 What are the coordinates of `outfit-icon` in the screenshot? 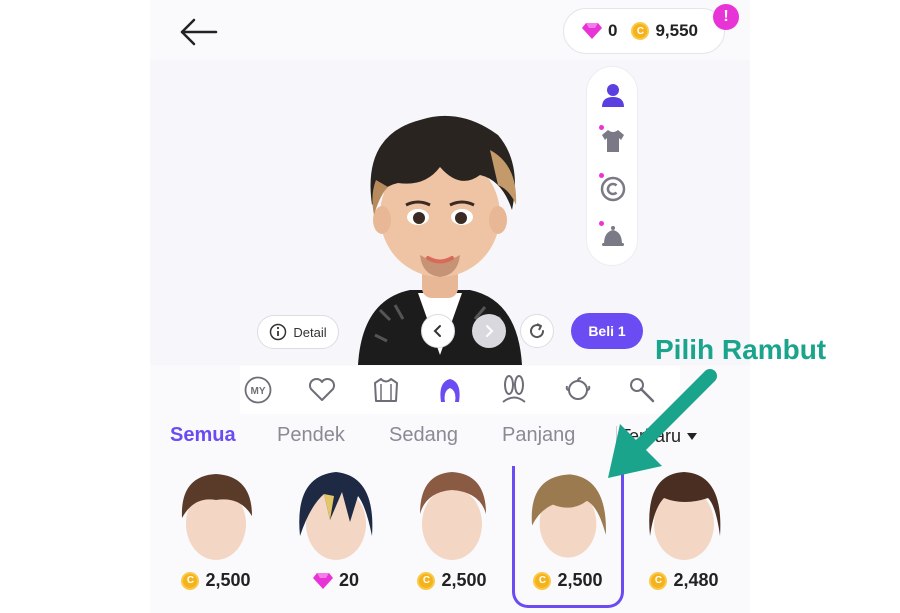 It's located at (386, 390).